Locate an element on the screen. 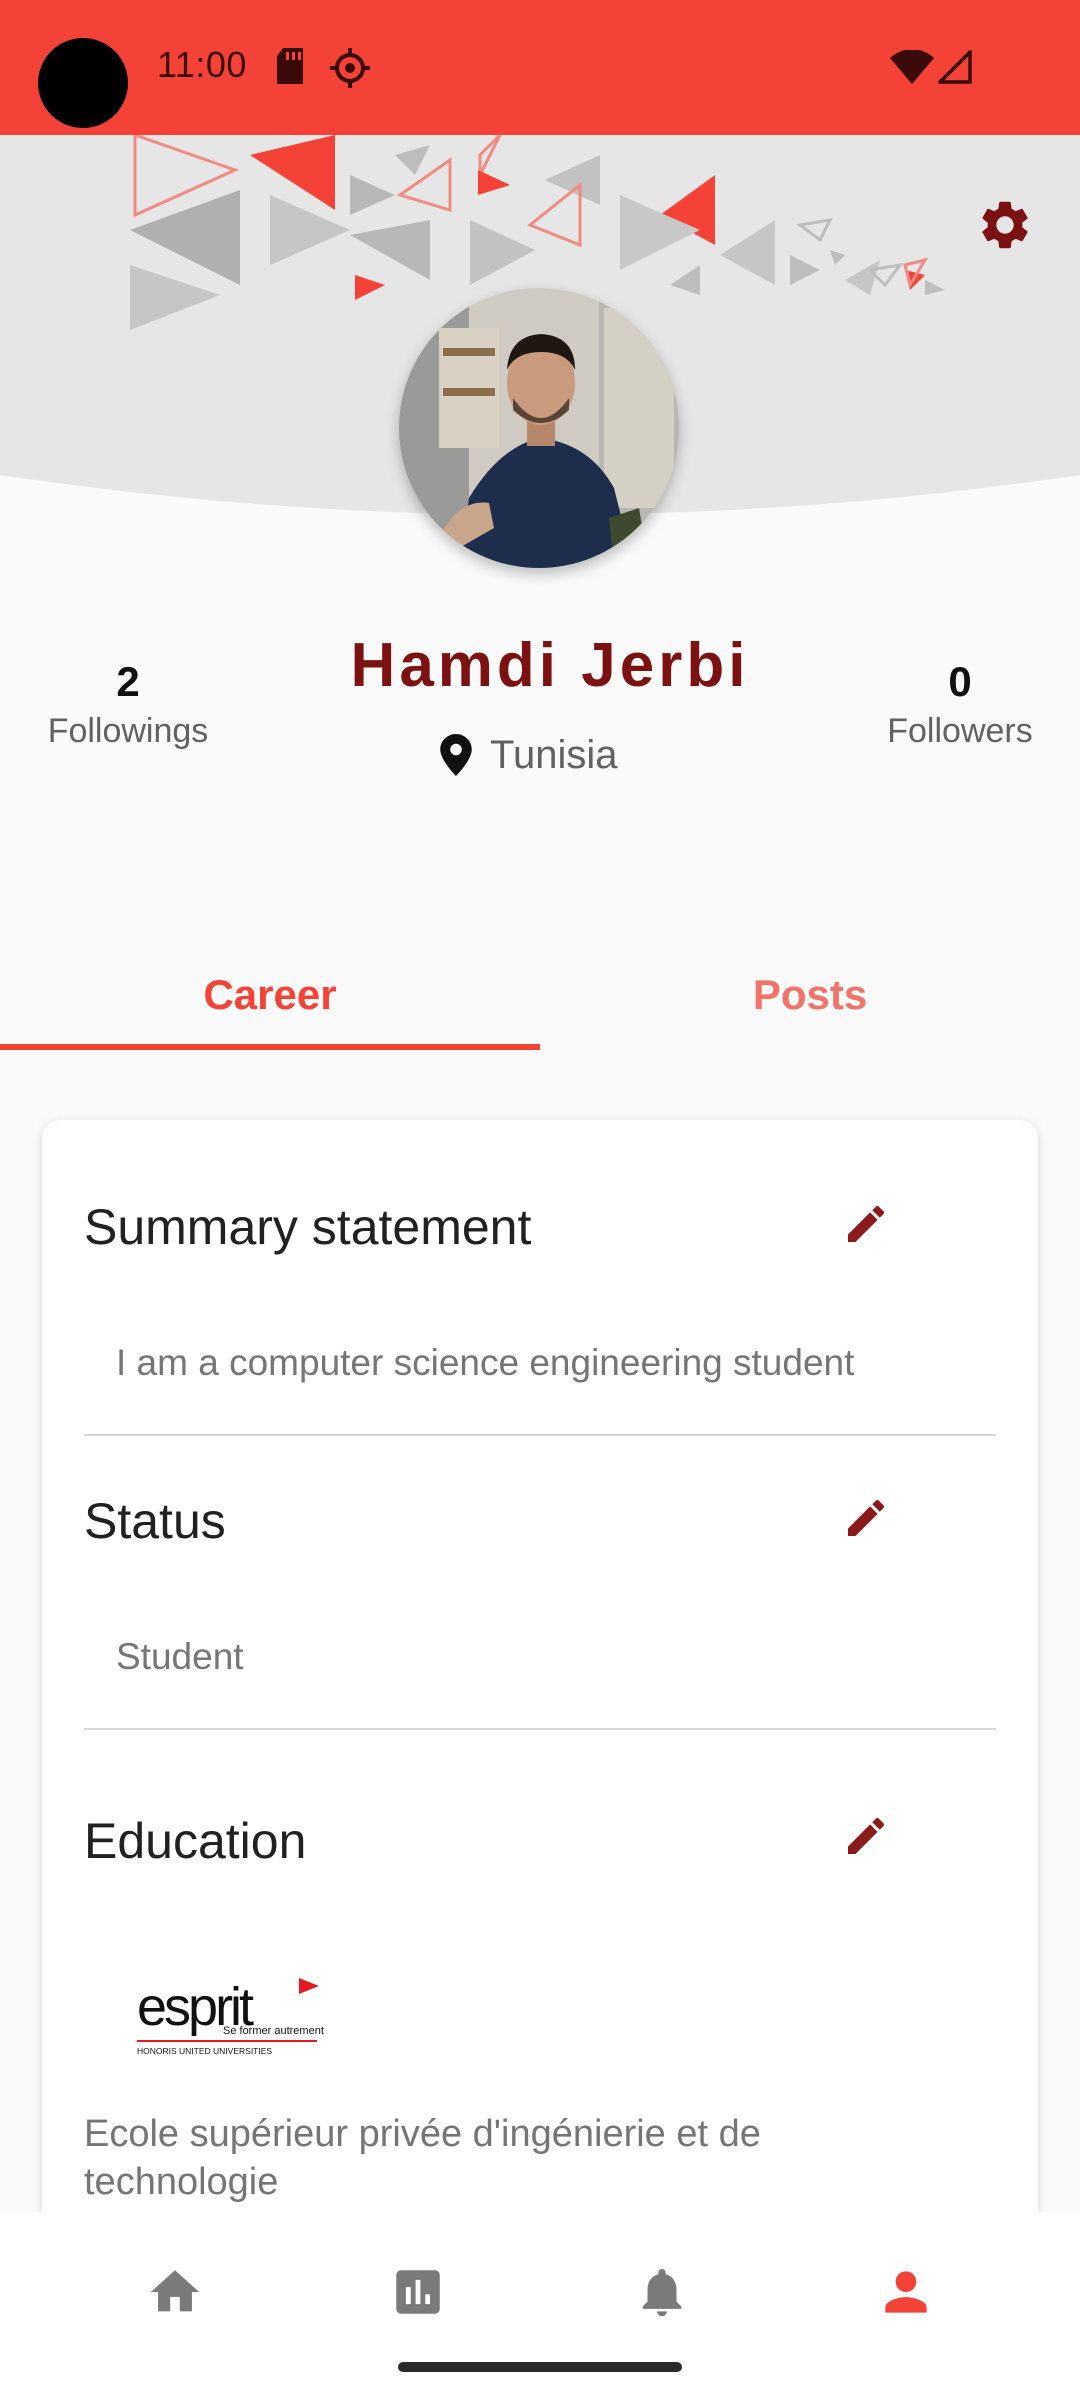 The image size is (1080, 2400). chart-icon is located at coordinates (418, 2292).